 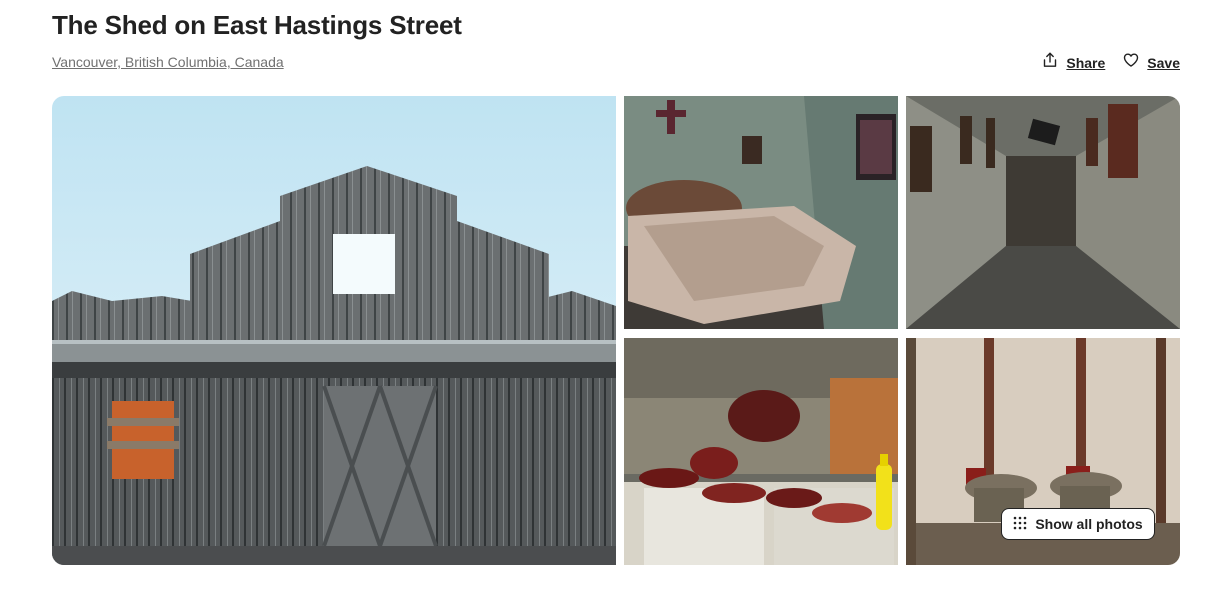 What do you see at coordinates (1163, 62) in the screenshot?
I see `save-label: Save` at bounding box center [1163, 62].